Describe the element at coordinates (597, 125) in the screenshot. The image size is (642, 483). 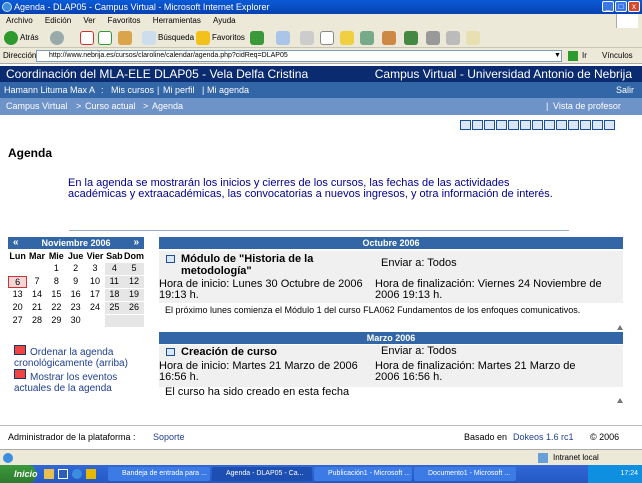
I see `users-icon` at that location.